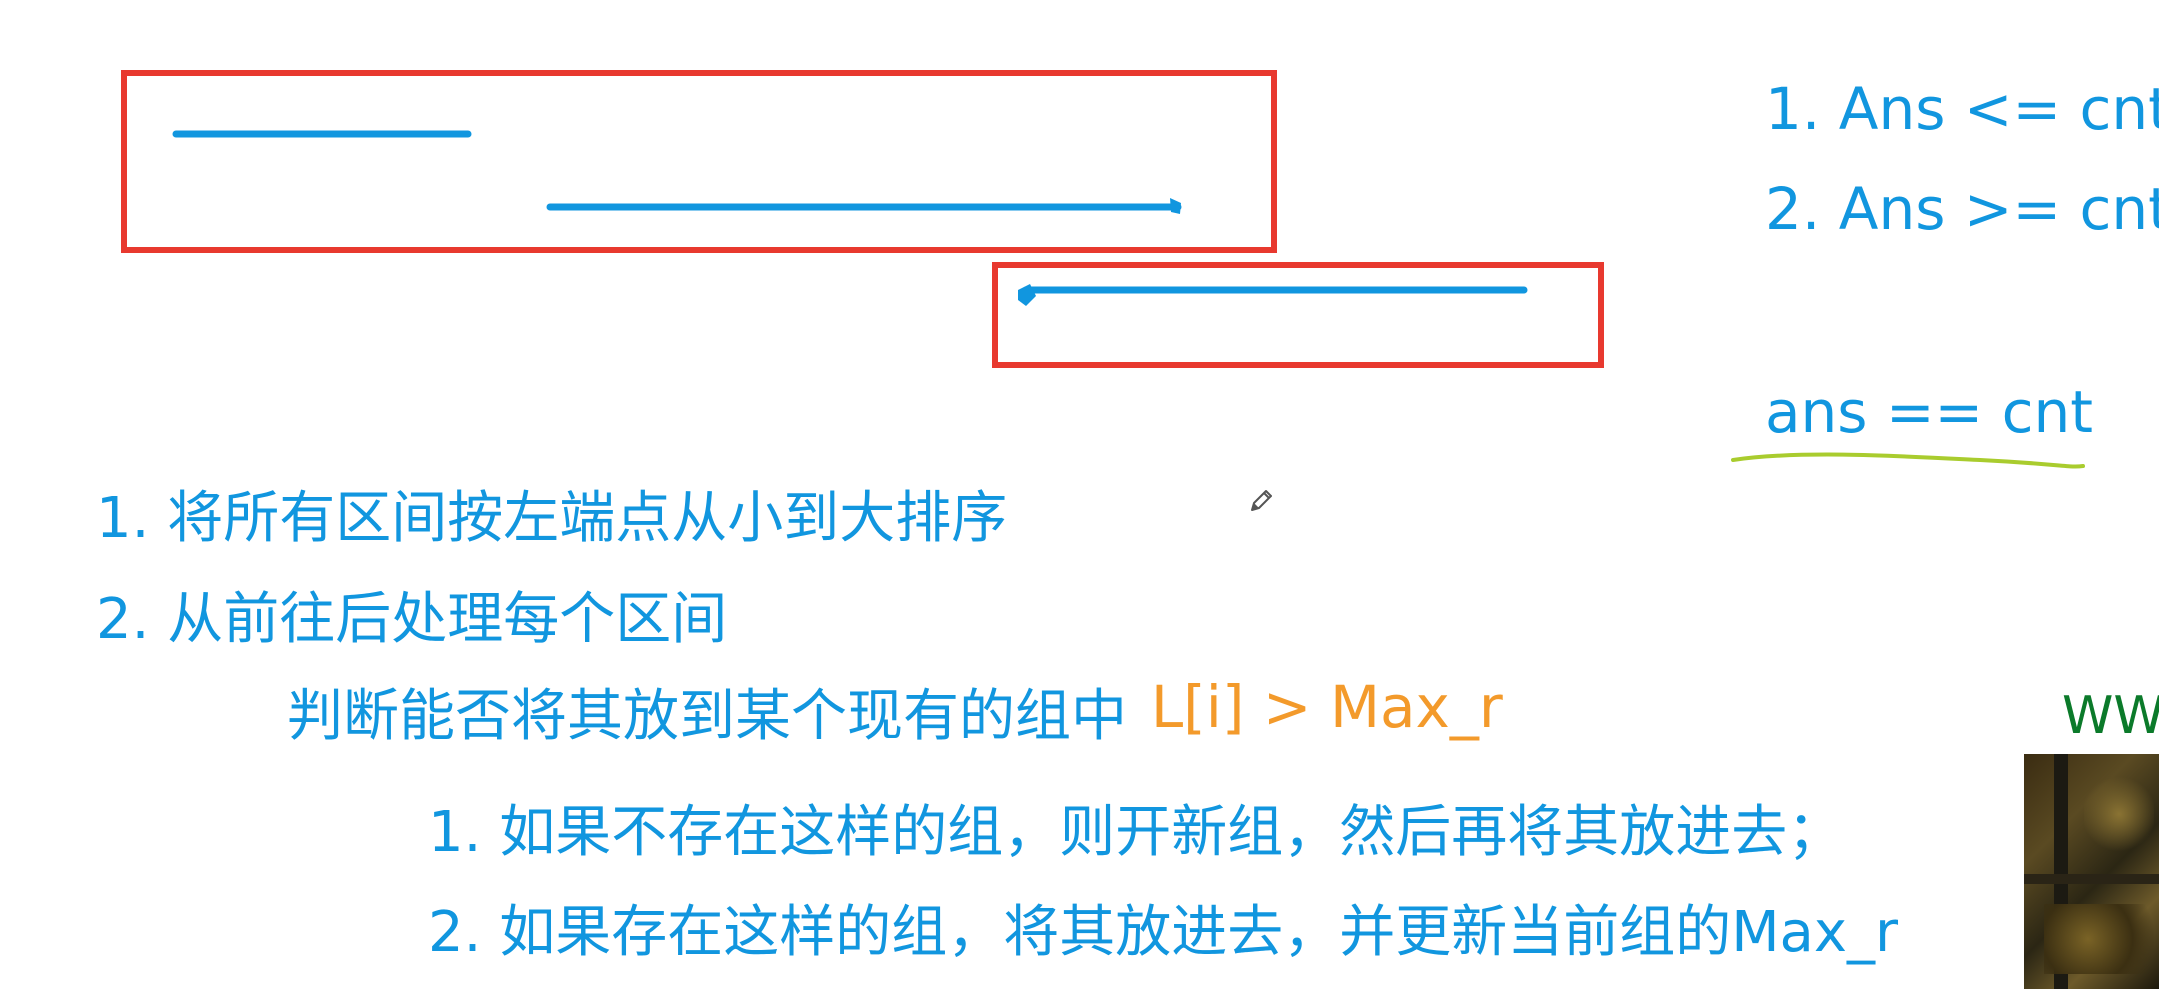  What do you see at coordinates (707, 716) in the screenshot?
I see `step-check: 判断能否将其放到某个现有的组中` at bounding box center [707, 716].